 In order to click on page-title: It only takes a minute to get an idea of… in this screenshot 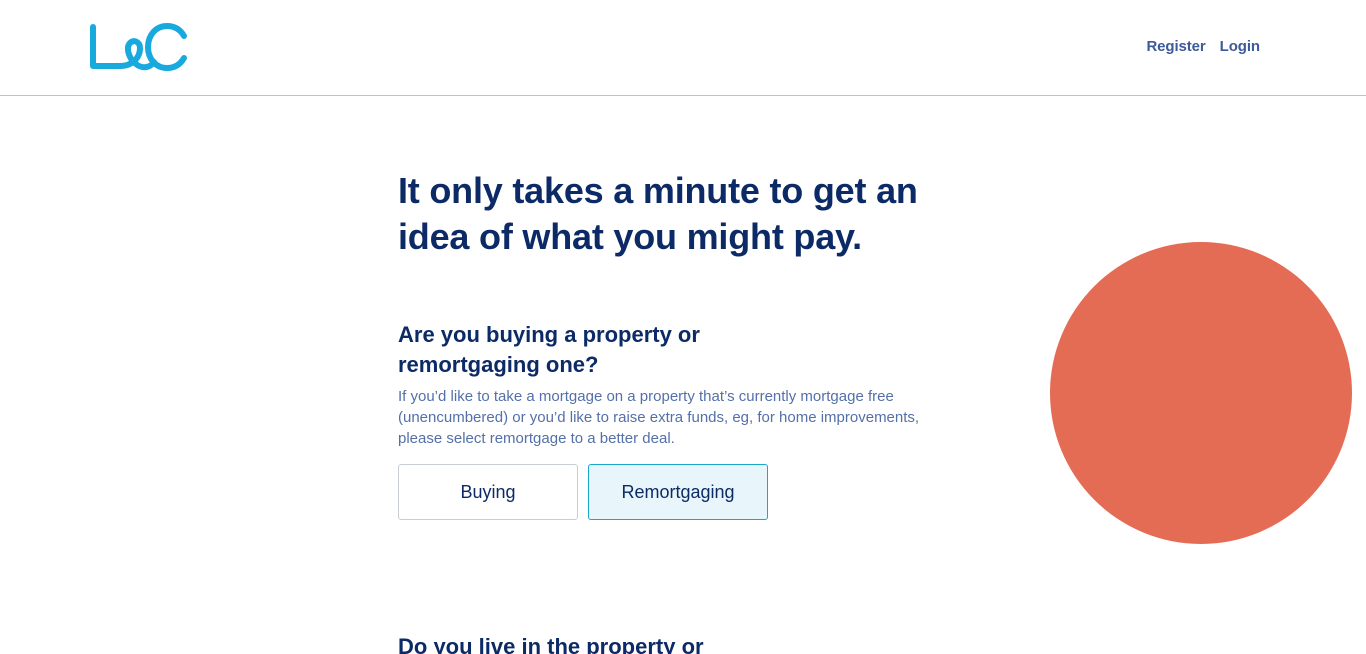, I will do `click(658, 213)`.